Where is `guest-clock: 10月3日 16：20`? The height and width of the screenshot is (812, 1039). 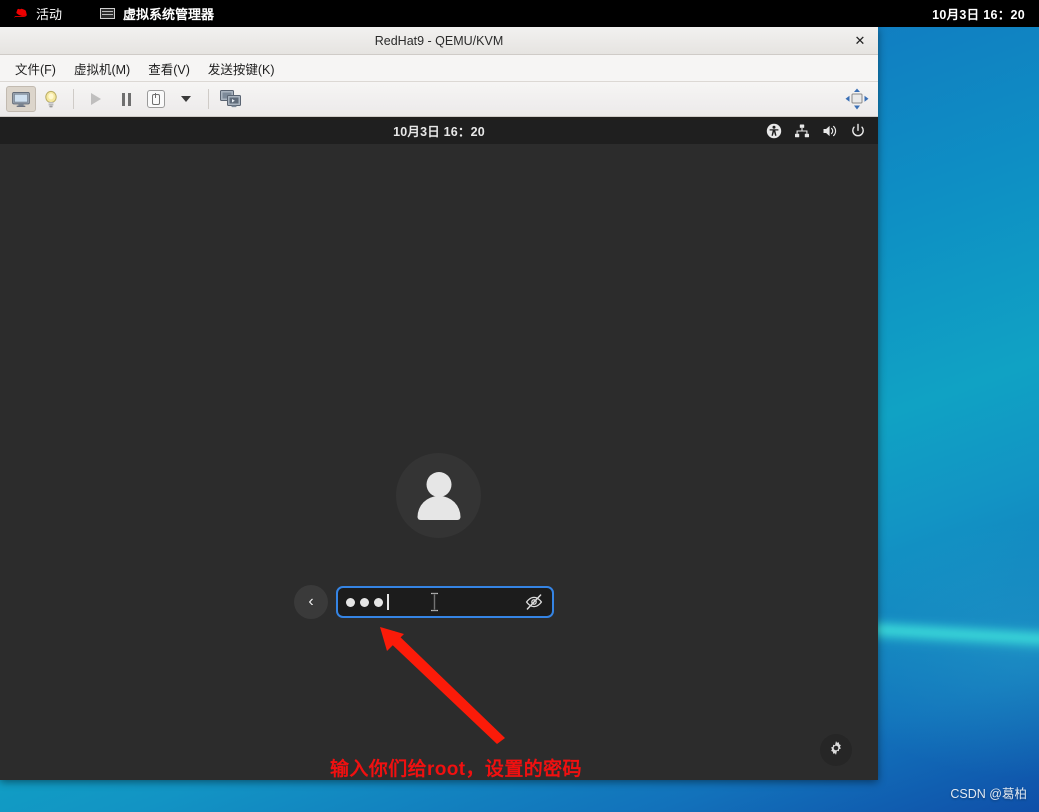
guest-clock: 10月3日 16：20 is located at coordinates (439, 130).